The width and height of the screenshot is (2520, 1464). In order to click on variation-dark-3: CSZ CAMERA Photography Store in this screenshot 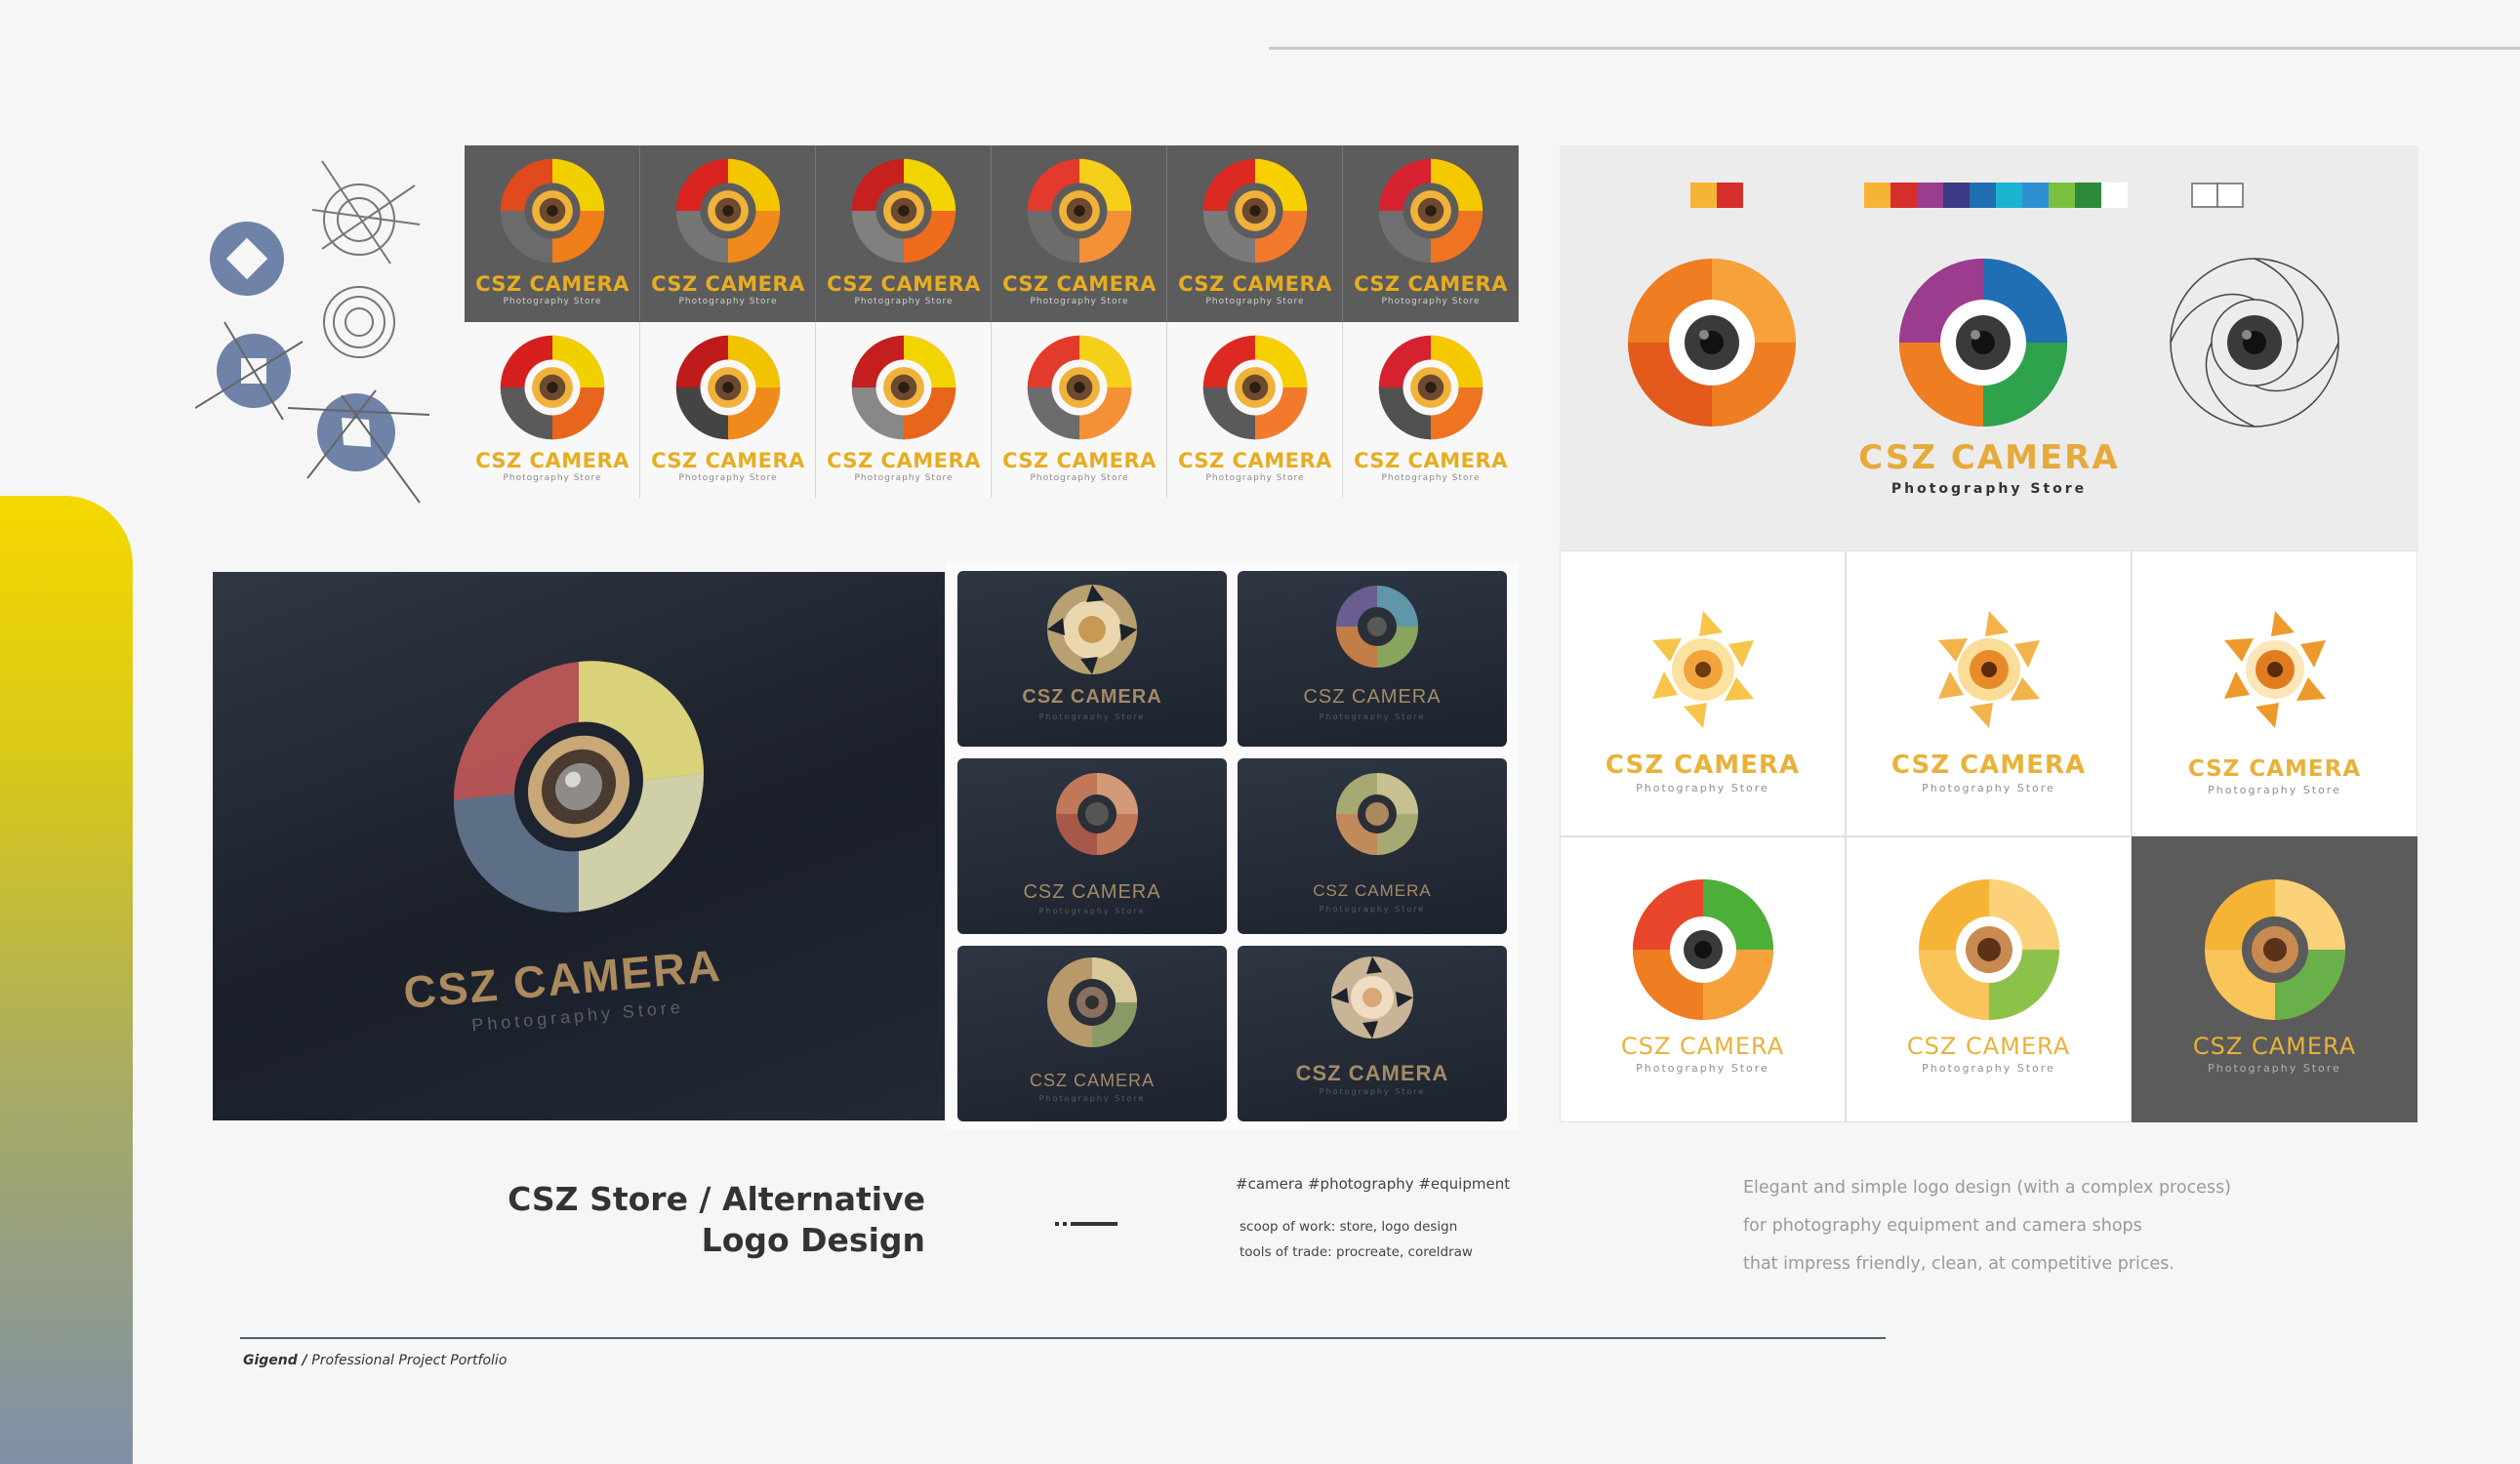, I will do `click(904, 233)`.